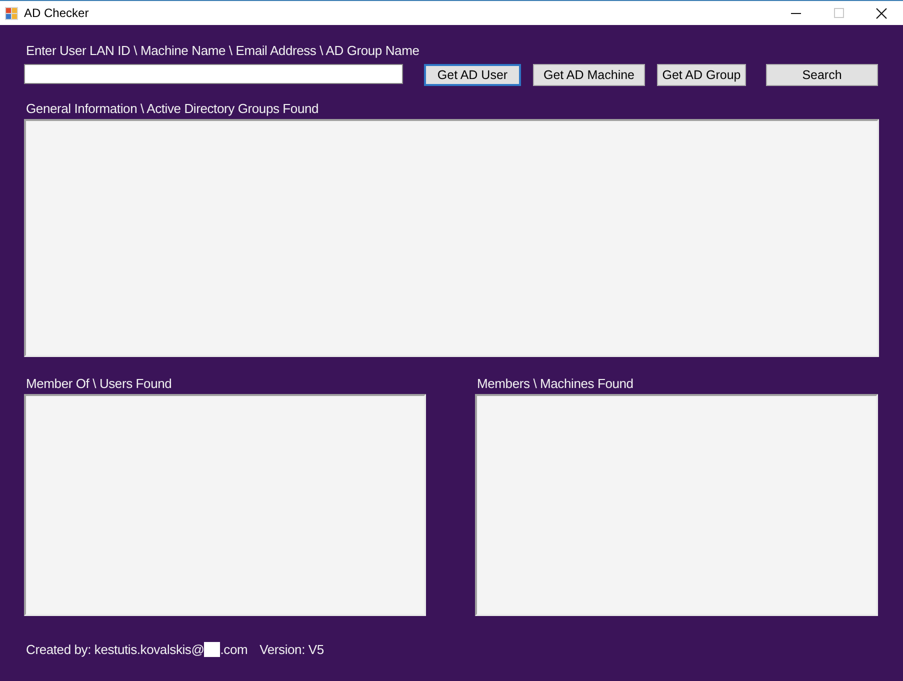 Image resolution: width=903 pixels, height=681 pixels. Describe the element at coordinates (212, 649) in the screenshot. I see `redaction-block` at that location.